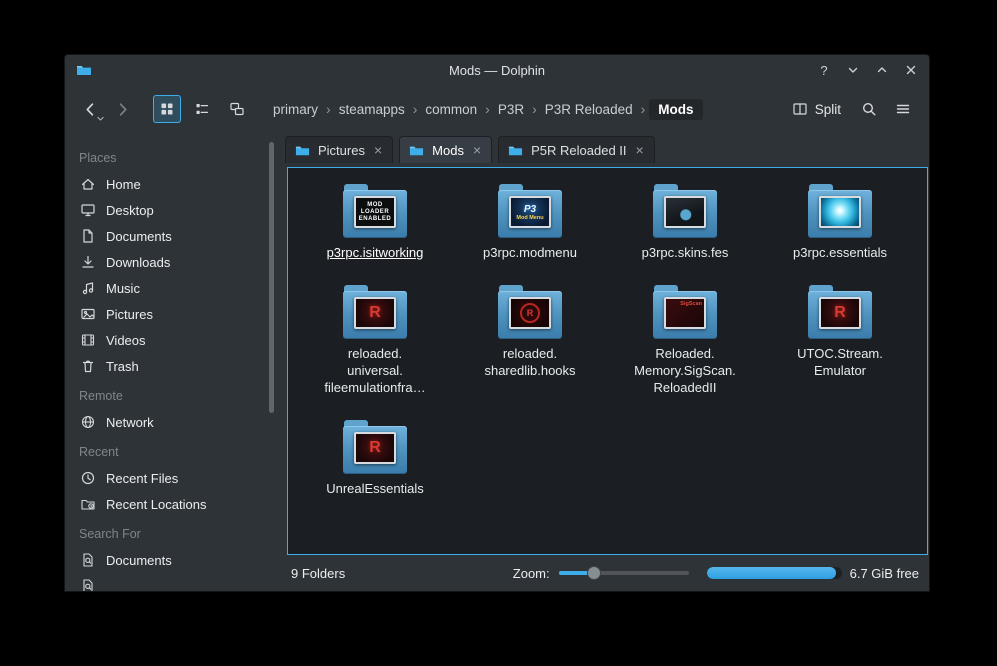 This screenshot has width=997, height=666. I want to click on recent-section-header: Recent, so click(99, 452).